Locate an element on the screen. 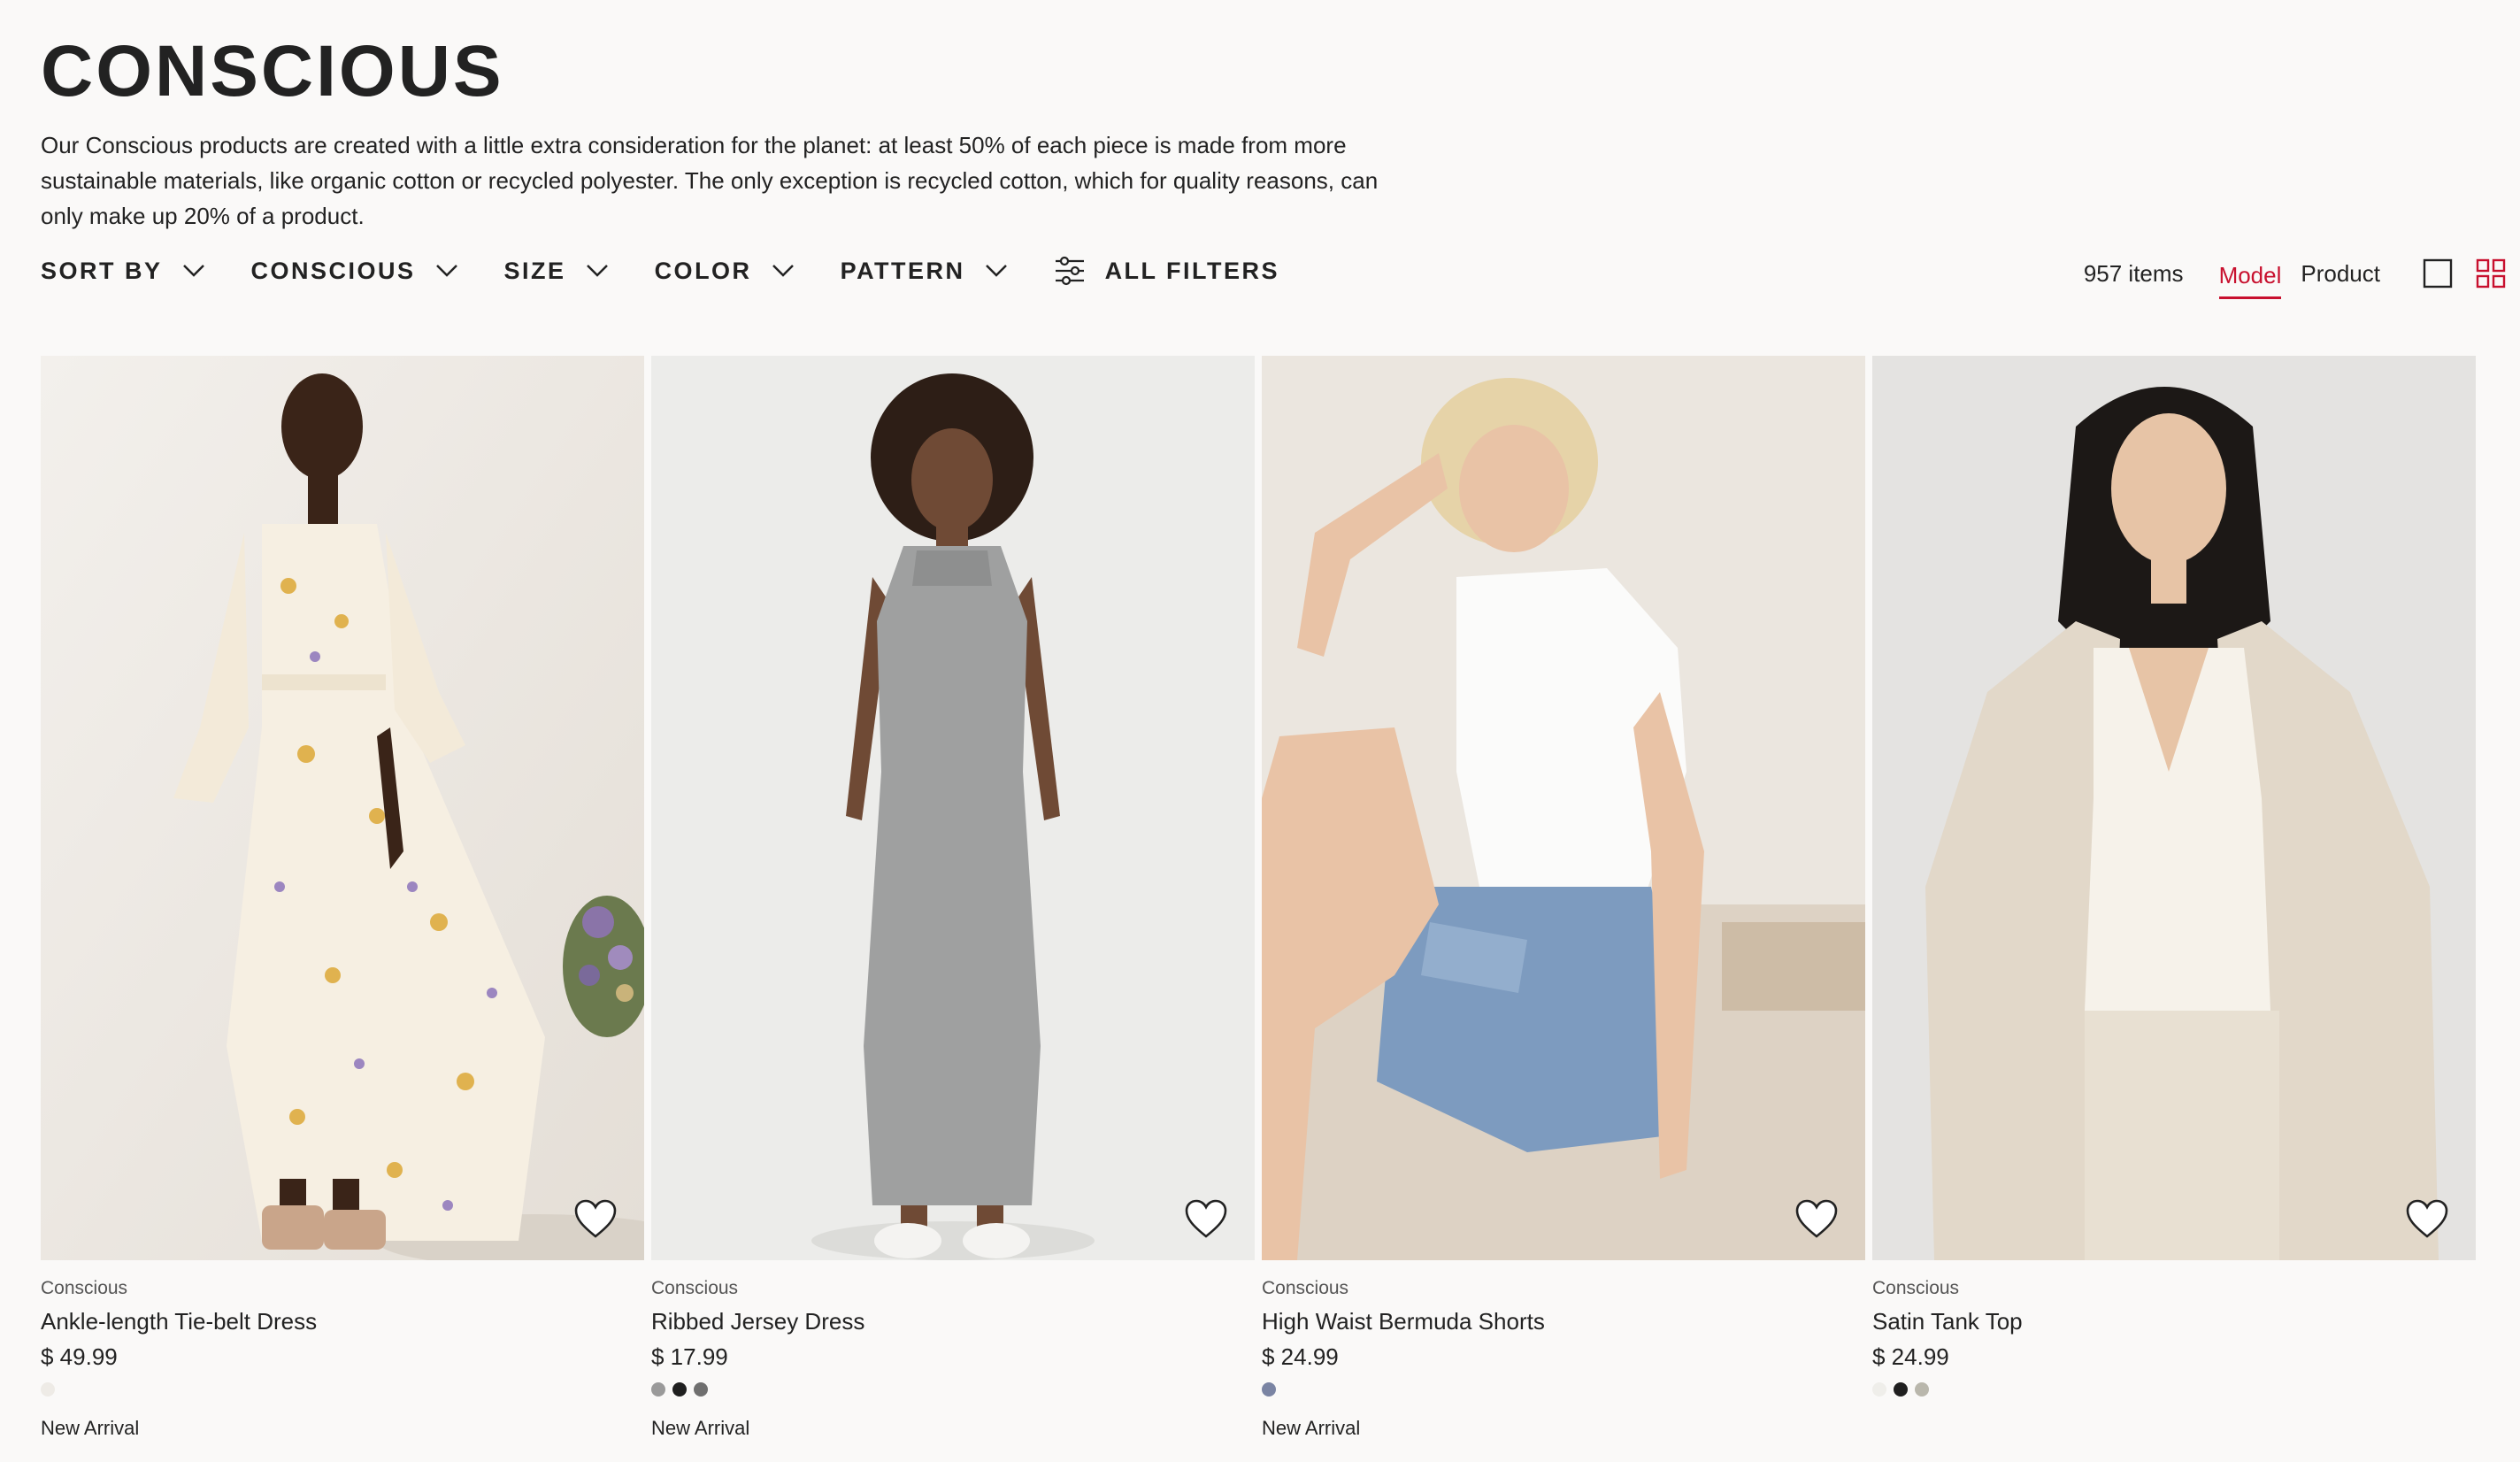 The height and width of the screenshot is (1462, 2520). single-view-icon is located at coordinates (2438, 273).